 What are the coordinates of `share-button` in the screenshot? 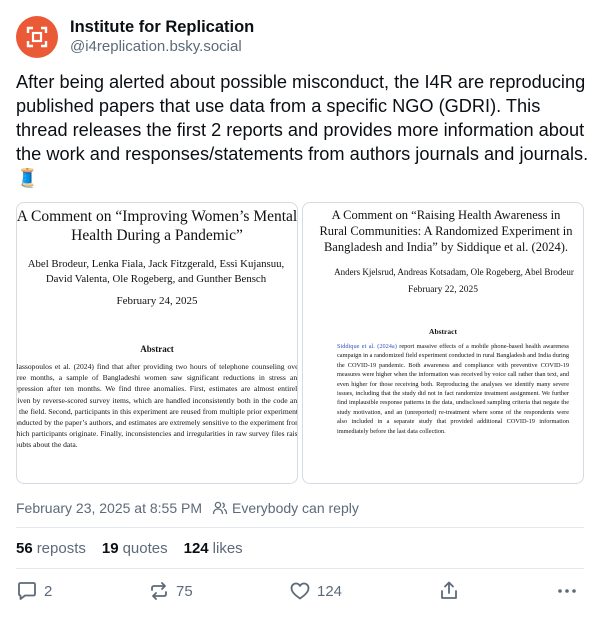 It's located at (449, 591).